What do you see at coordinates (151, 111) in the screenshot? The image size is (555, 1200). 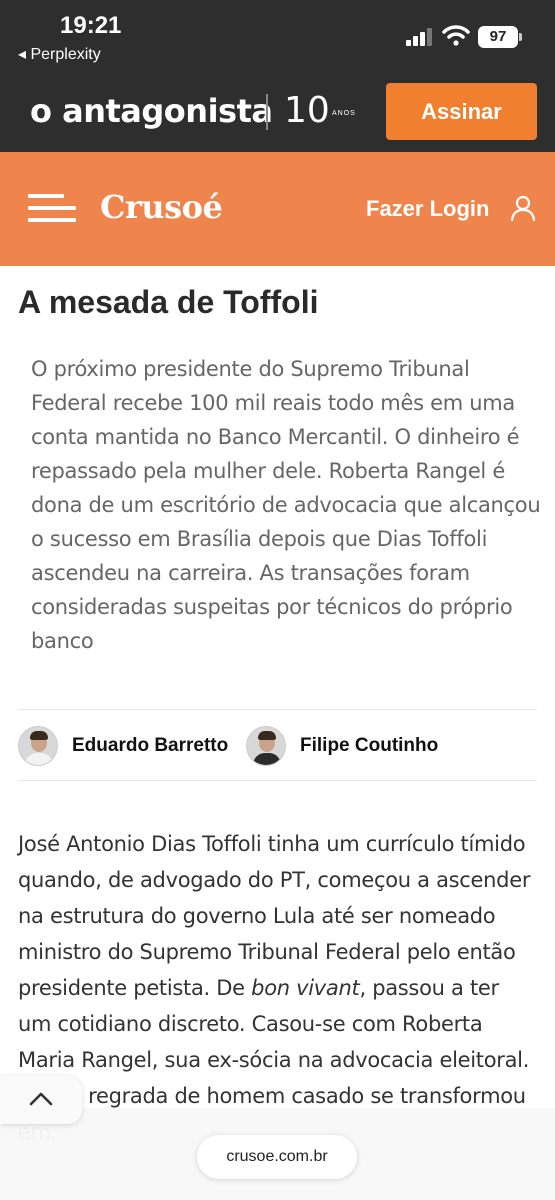 I see `site-logo: o antagonista` at bounding box center [151, 111].